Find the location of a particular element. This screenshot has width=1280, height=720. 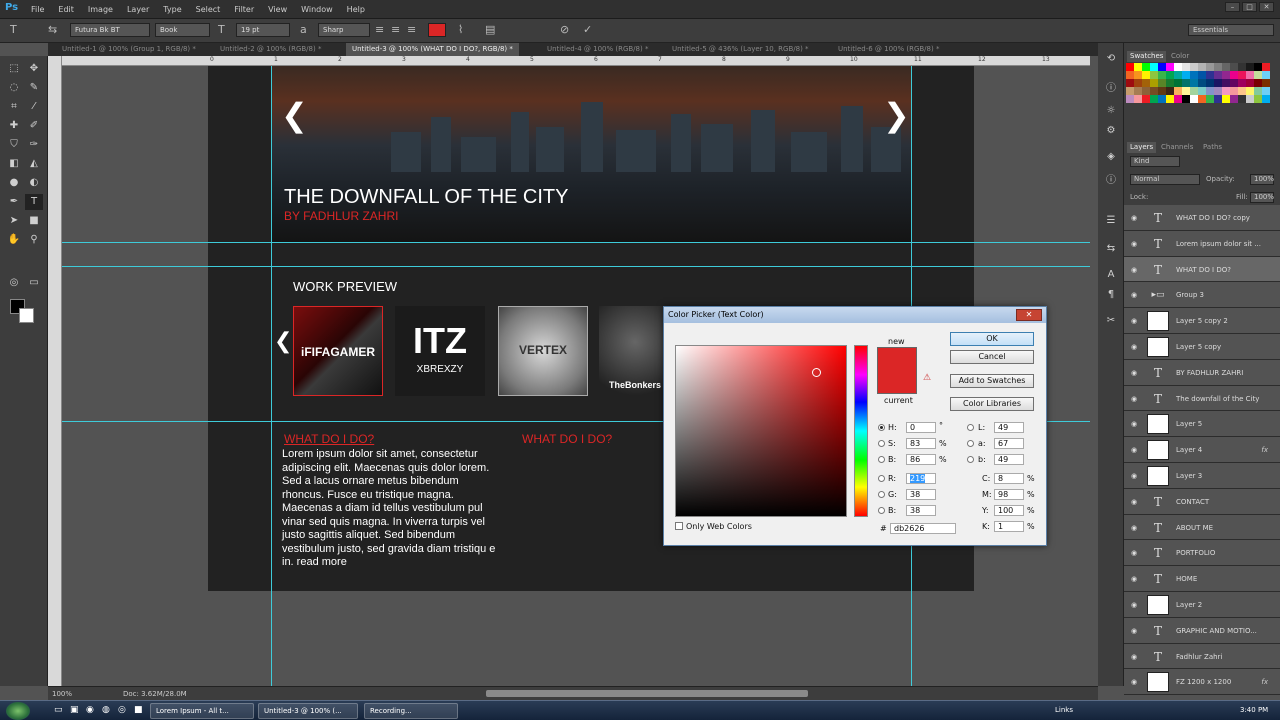

menu-file: File is located at coordinates (37, 9).